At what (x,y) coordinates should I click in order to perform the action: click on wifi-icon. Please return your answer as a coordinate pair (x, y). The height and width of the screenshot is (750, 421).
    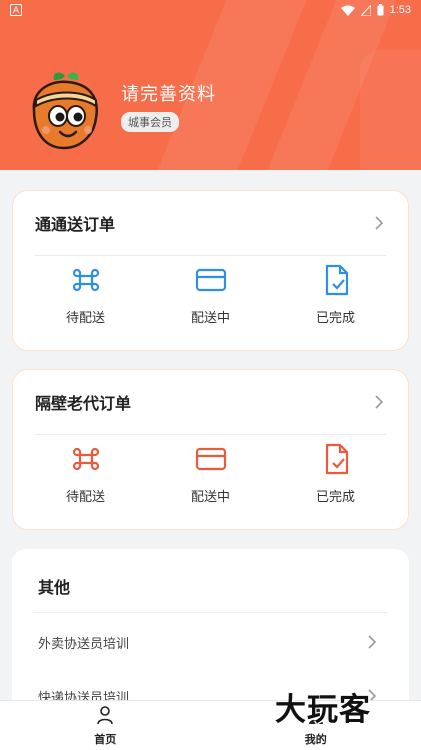
    Looking at the image, I should click on (347, 10).